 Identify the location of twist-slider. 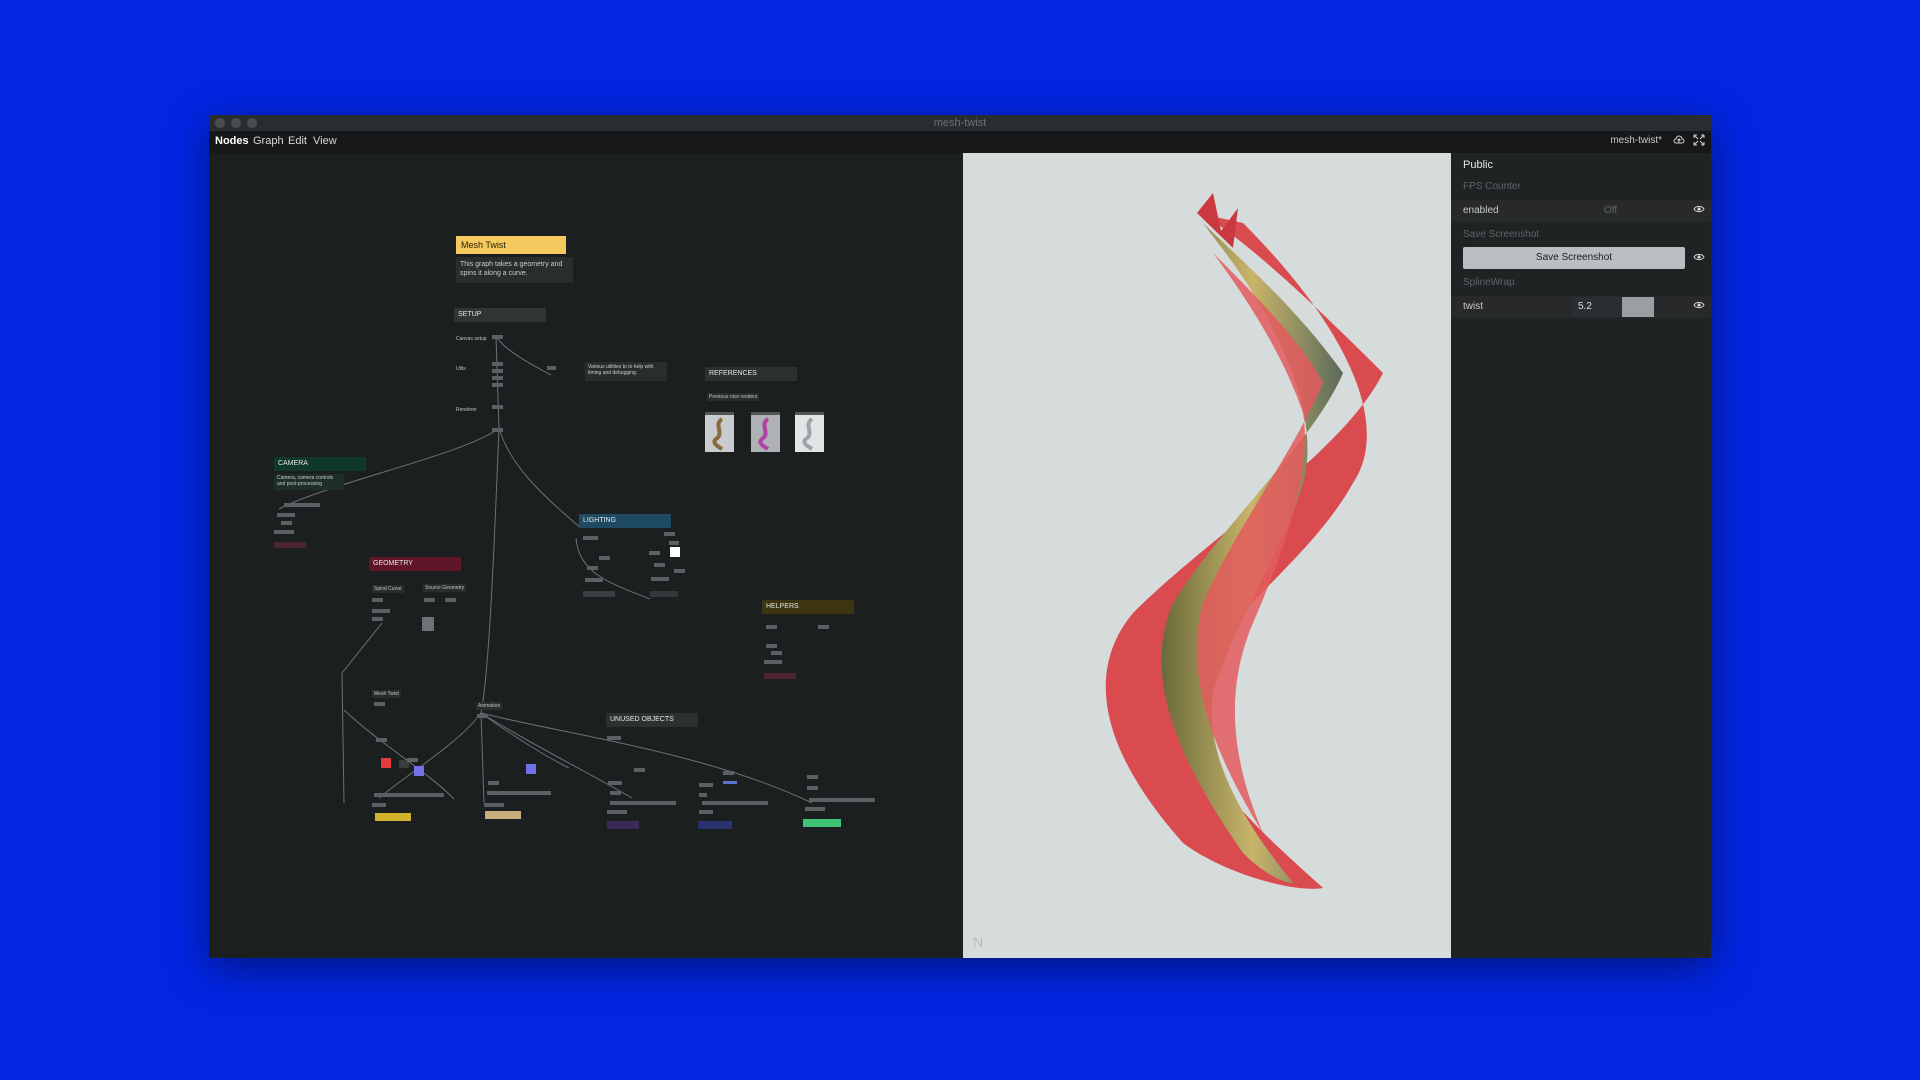
(1638, 307).